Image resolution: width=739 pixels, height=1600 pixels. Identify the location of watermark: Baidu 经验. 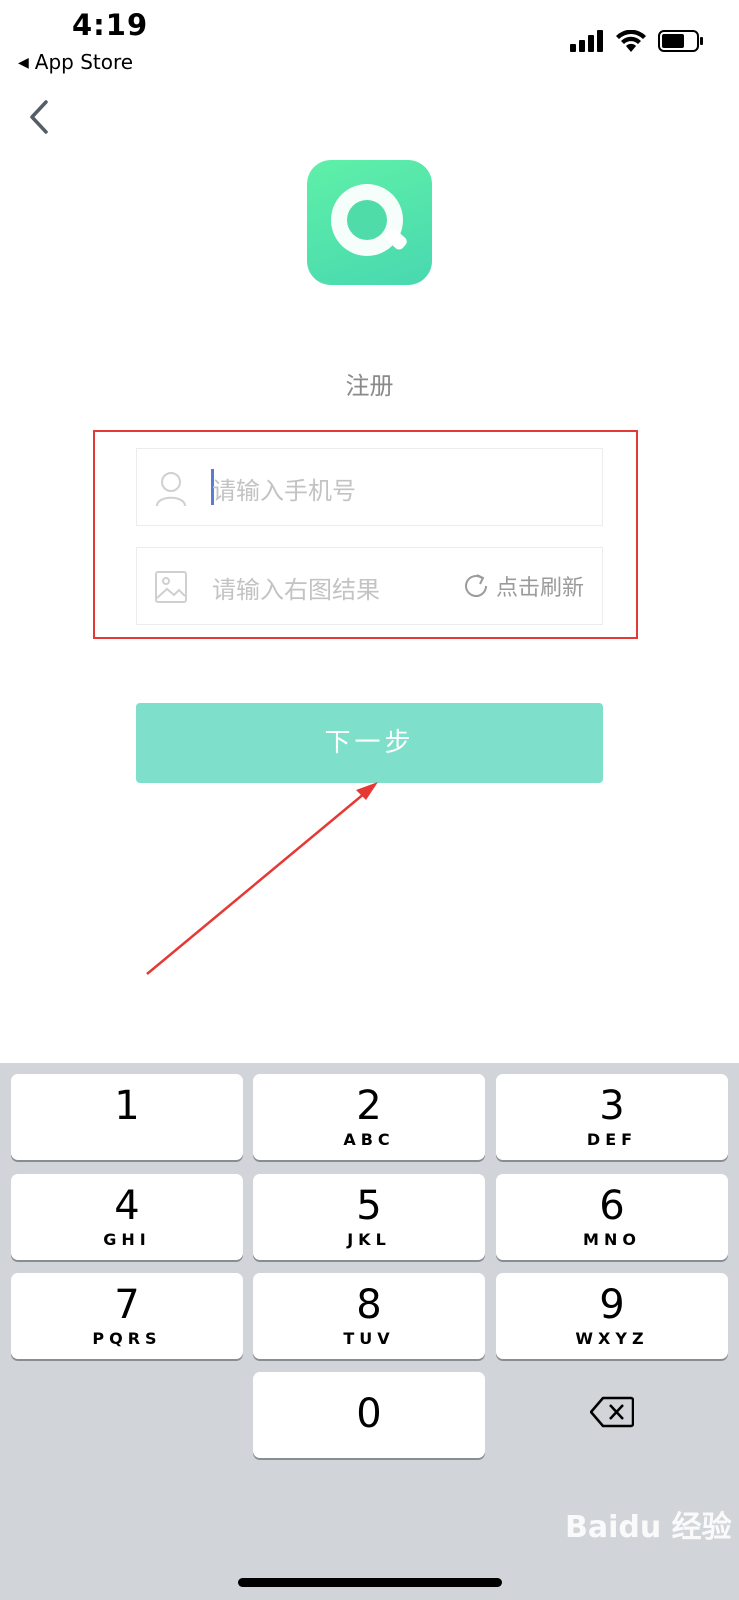
(648, 1527).